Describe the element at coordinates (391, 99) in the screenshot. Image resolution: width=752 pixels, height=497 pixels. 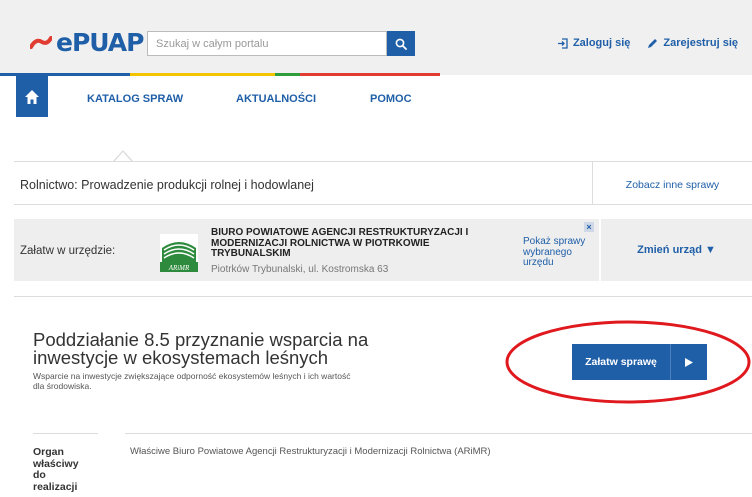
I see `nav-pomoc: POMOC` at that location.